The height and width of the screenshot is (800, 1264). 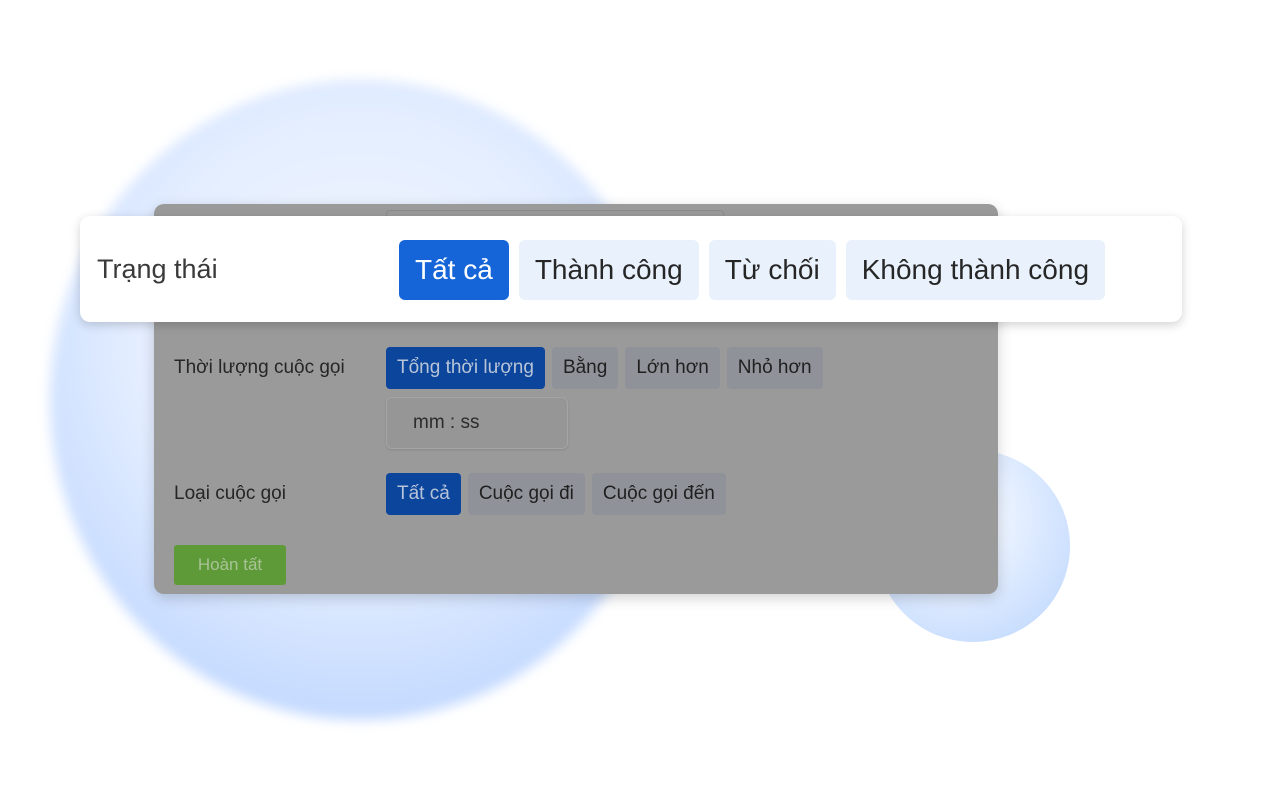 I want to click on duration-label: Thời lượng cuộc gọi, so click(x=259, y=367).